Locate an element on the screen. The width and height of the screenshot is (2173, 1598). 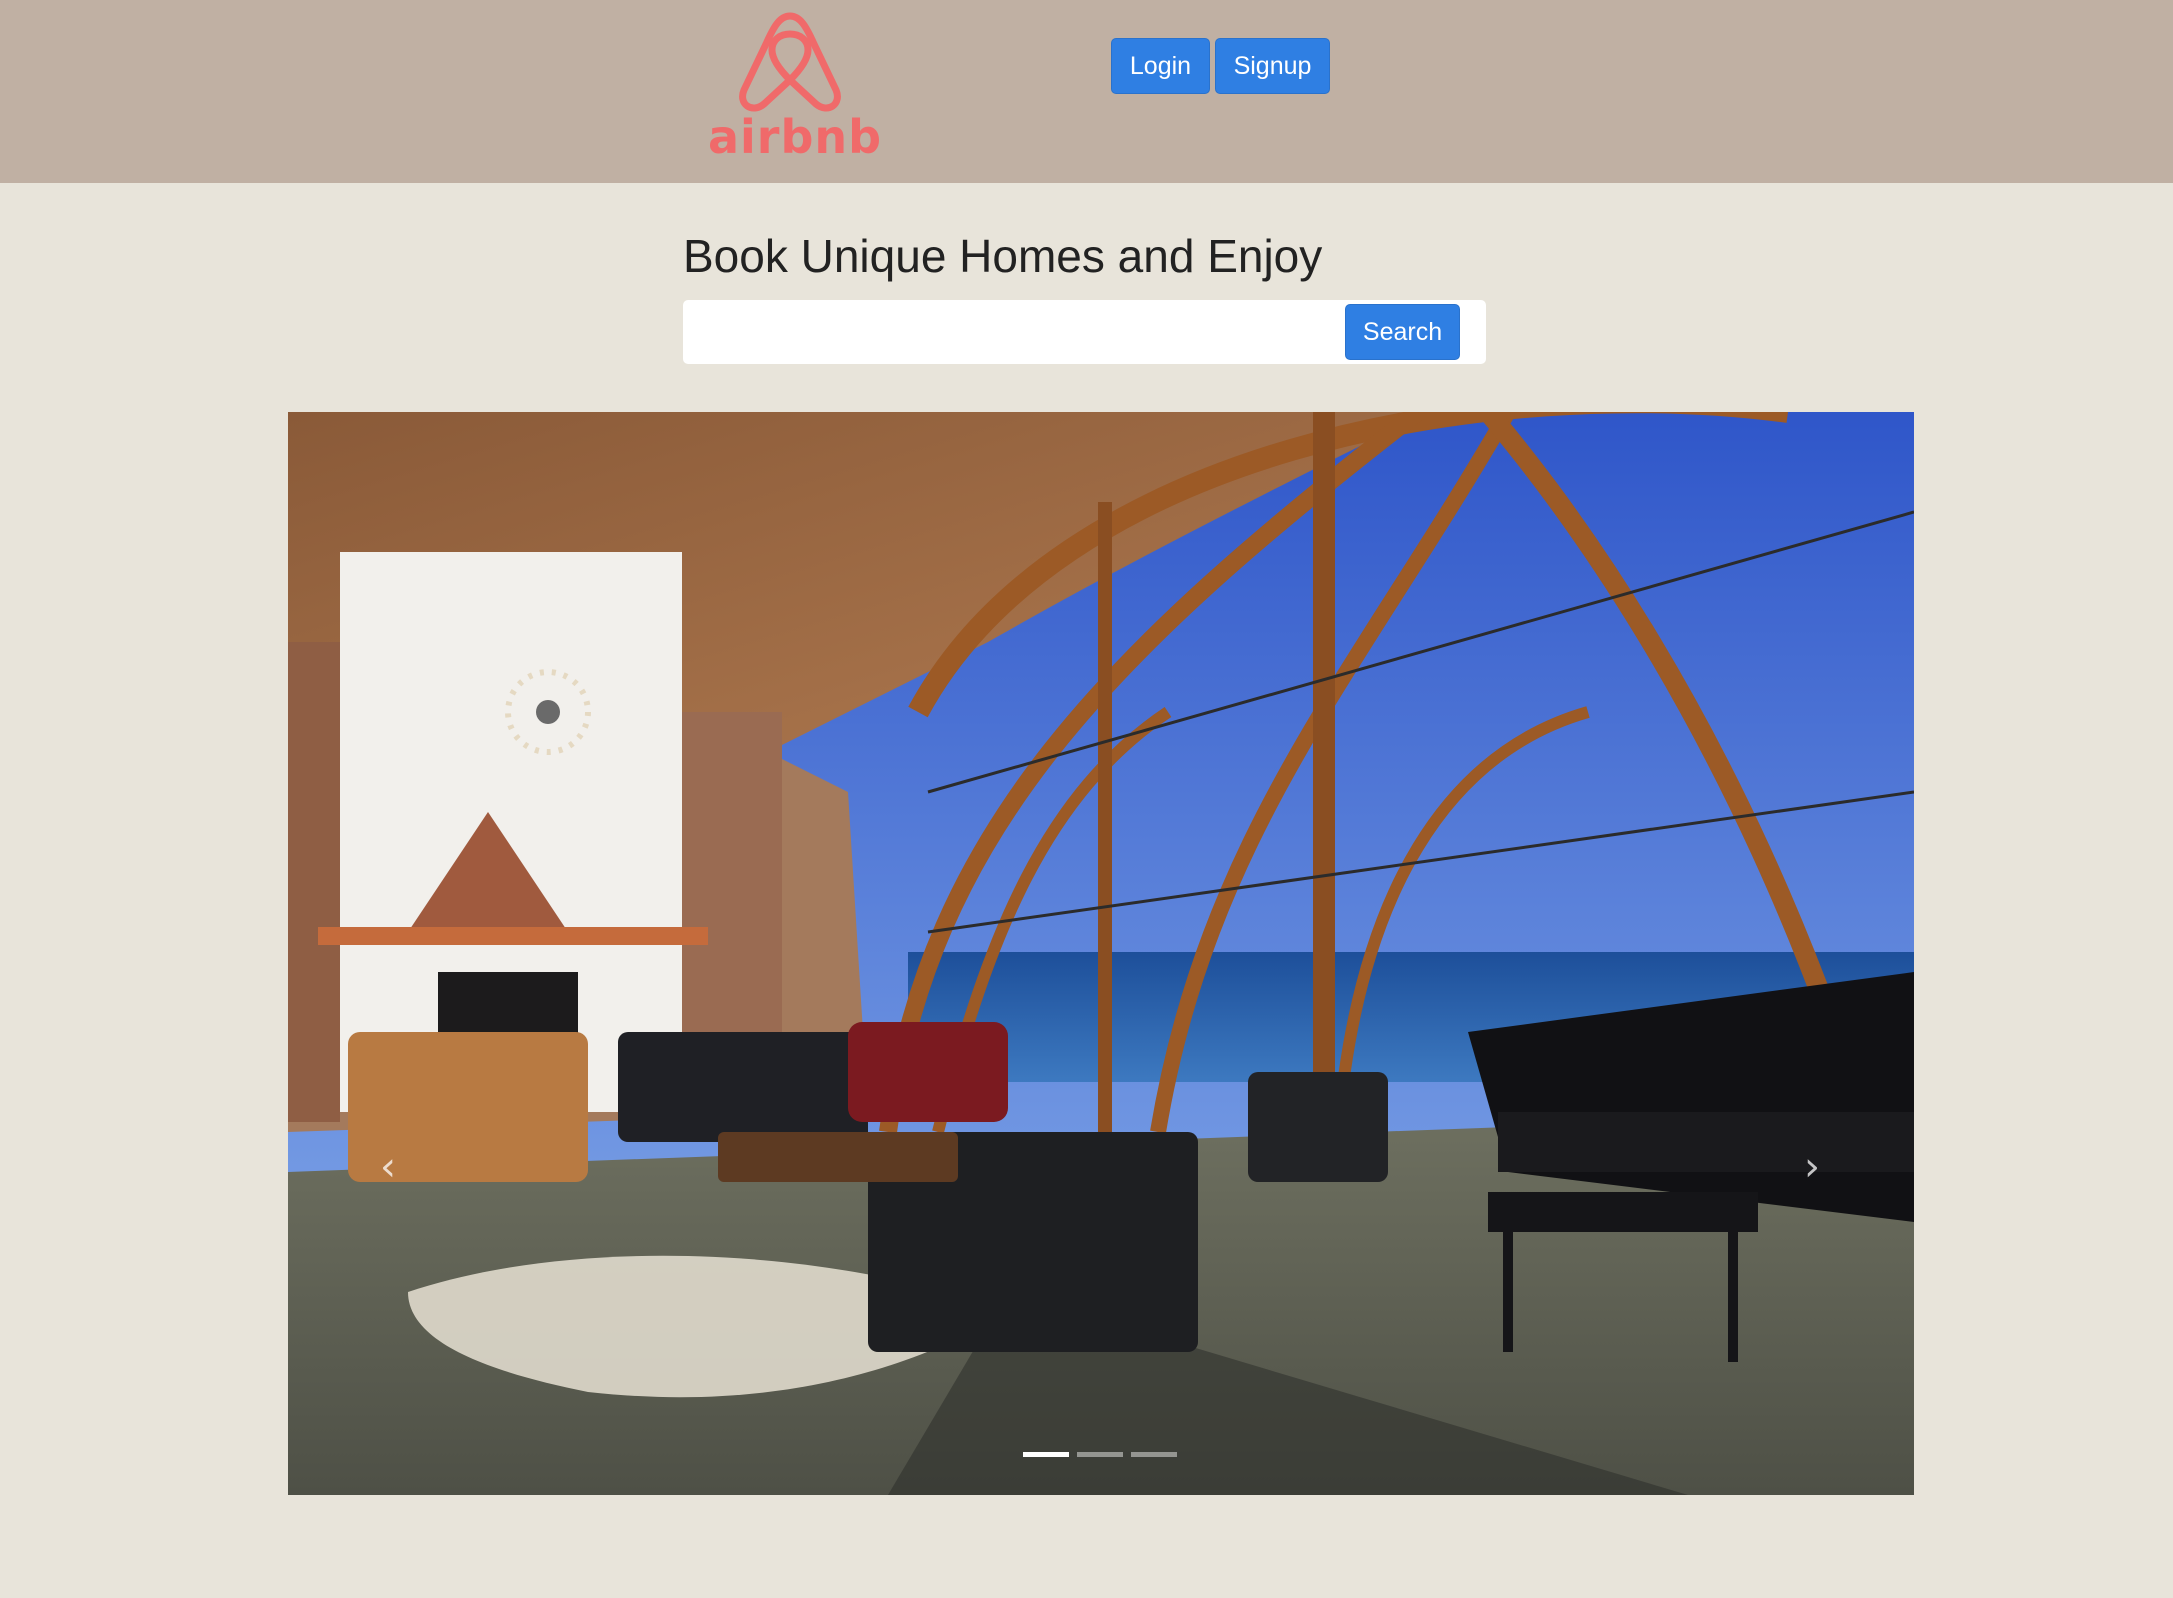
search-button: Search is located at coordinates (1402, 332).